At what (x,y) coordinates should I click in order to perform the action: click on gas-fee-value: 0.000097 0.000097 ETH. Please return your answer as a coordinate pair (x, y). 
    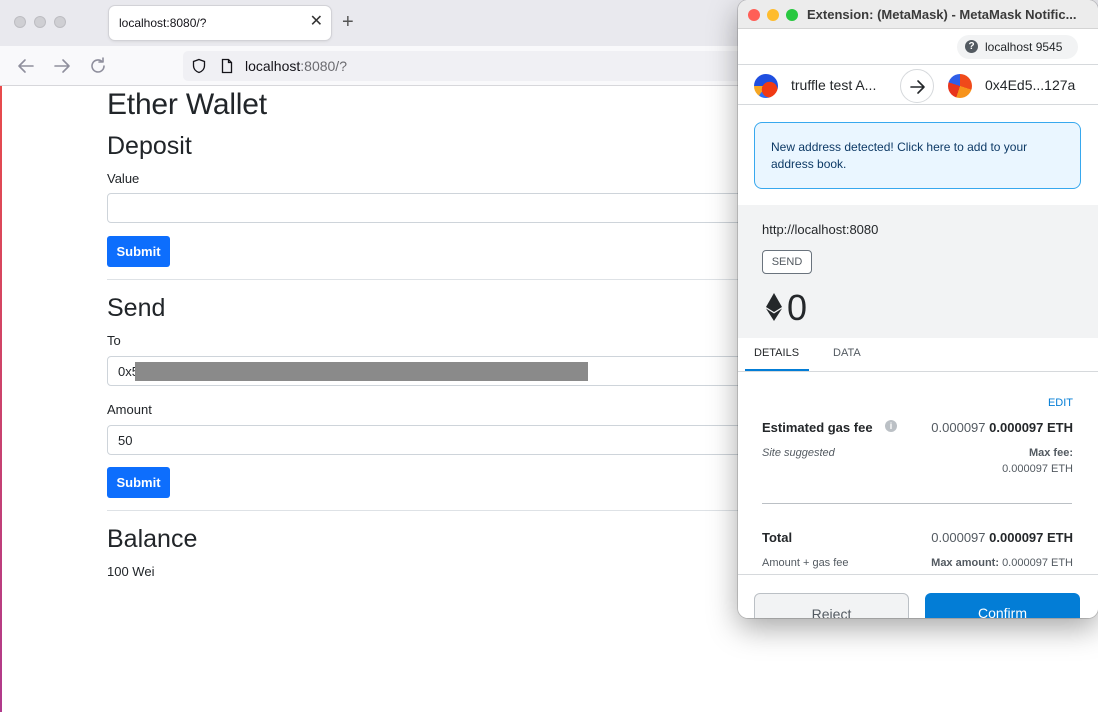
    Looking at the image, I should click on (1002, 427).